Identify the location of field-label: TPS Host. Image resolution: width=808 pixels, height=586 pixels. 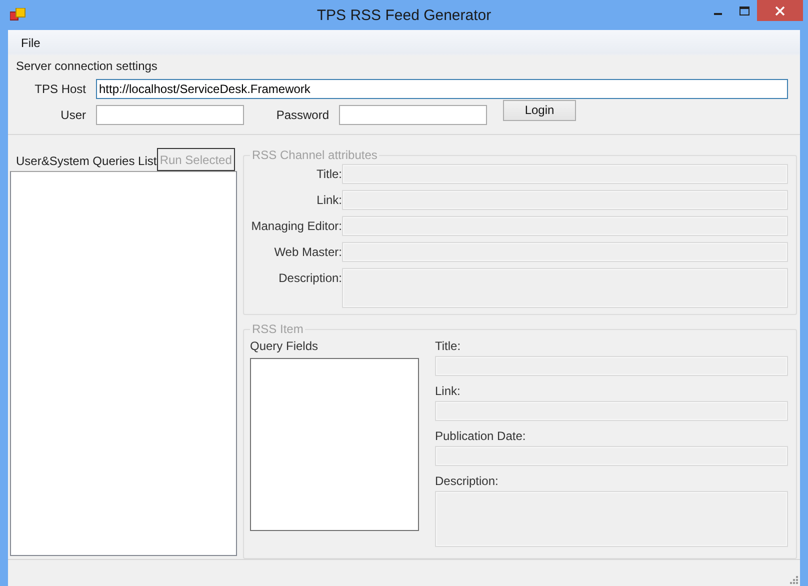
(60, 89).